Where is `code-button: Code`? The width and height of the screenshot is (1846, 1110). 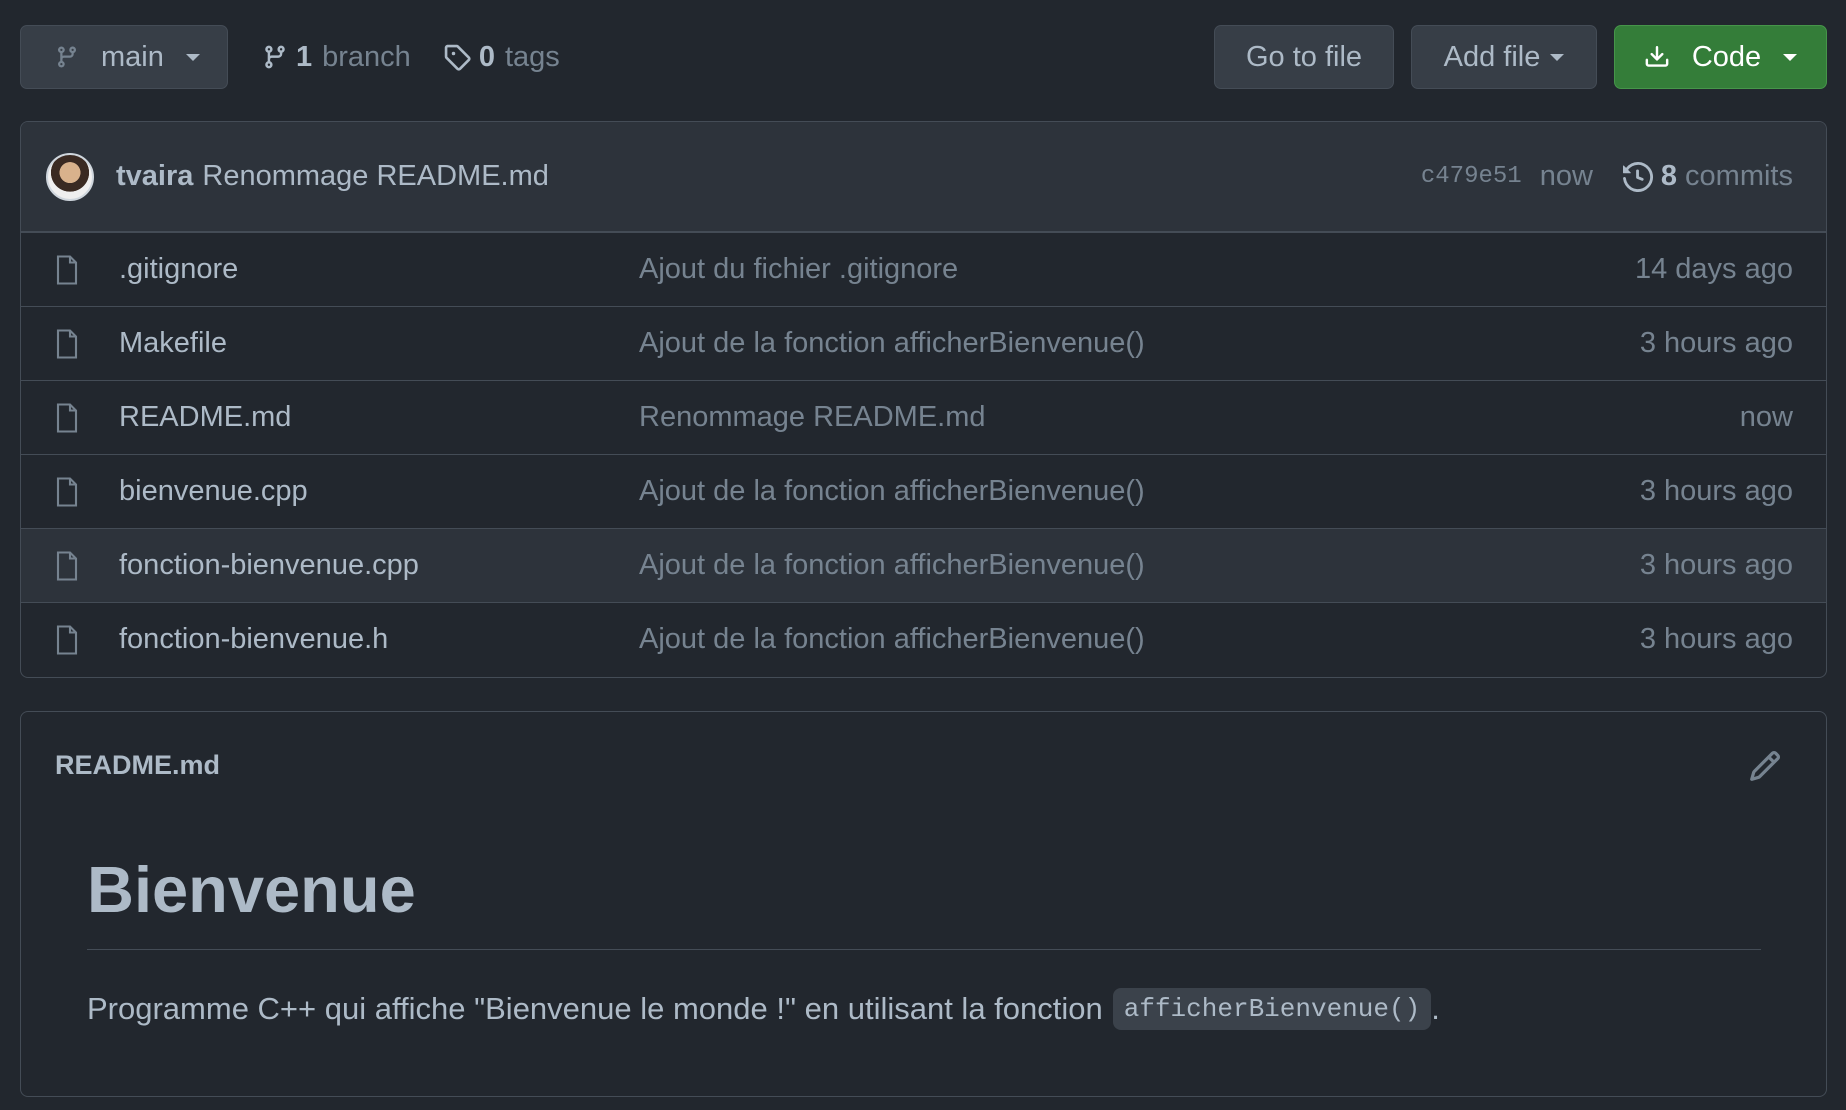 code-button: Code is located at coordinates (1720, 57).